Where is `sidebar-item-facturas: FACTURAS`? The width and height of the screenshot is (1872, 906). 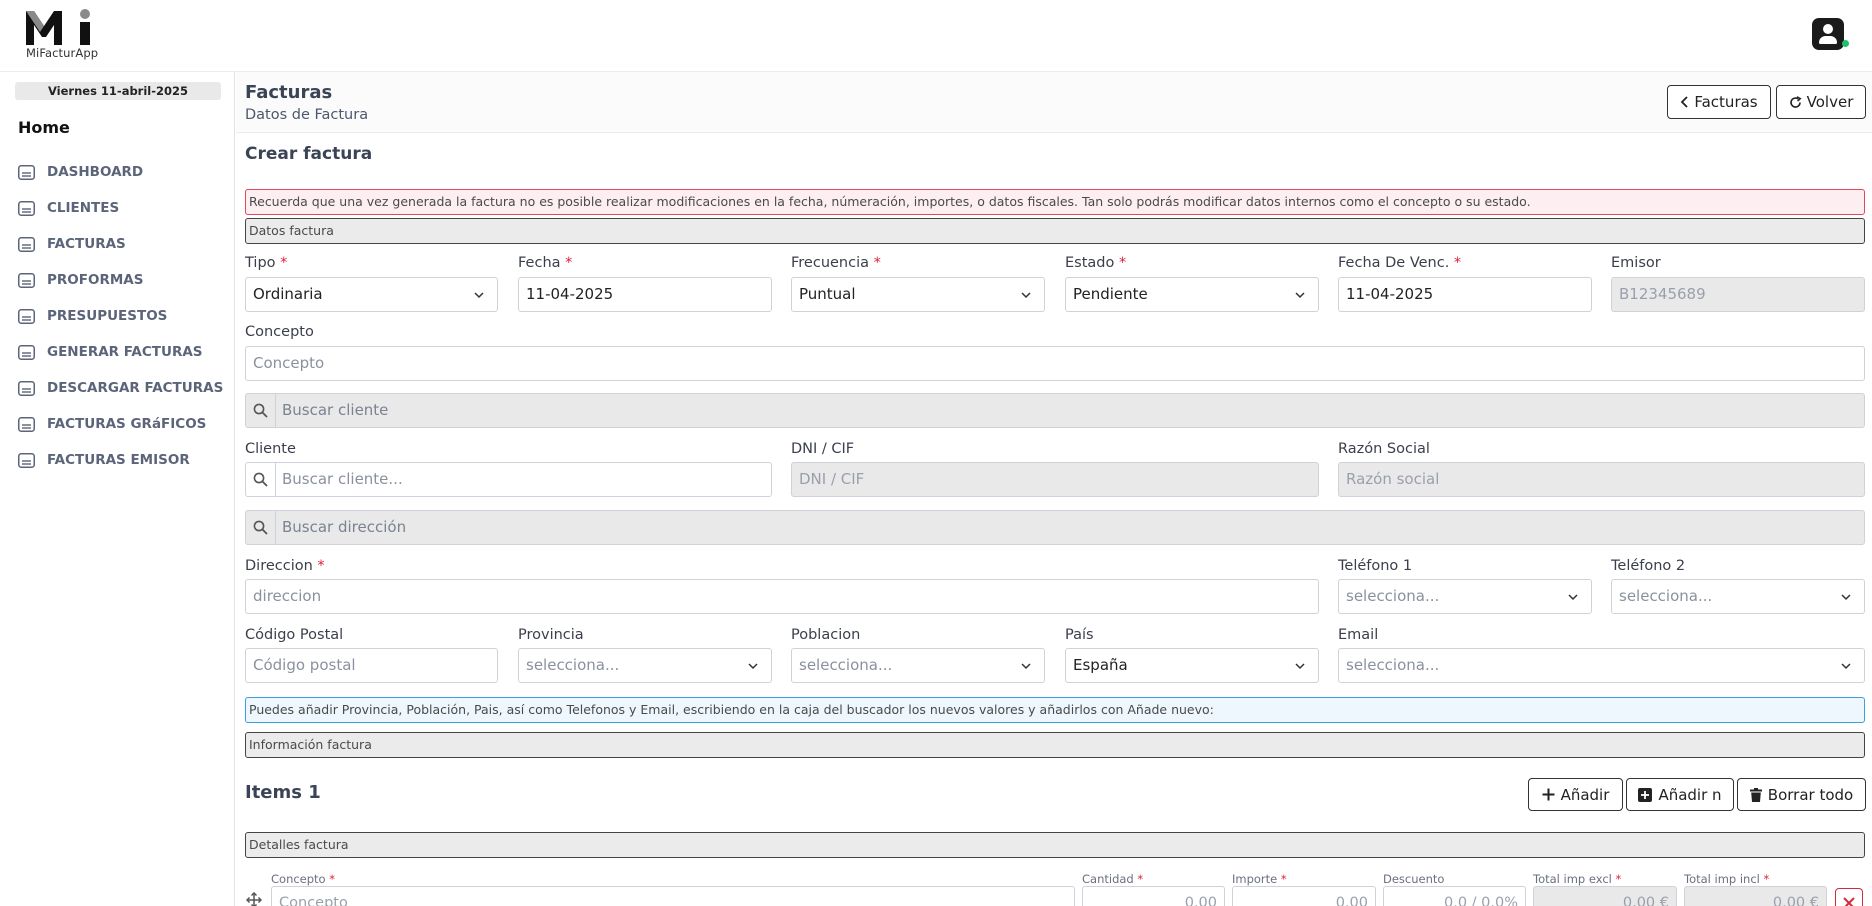 sidebar-item-facturas: FACTURAS is located at coordinates (123, 244).